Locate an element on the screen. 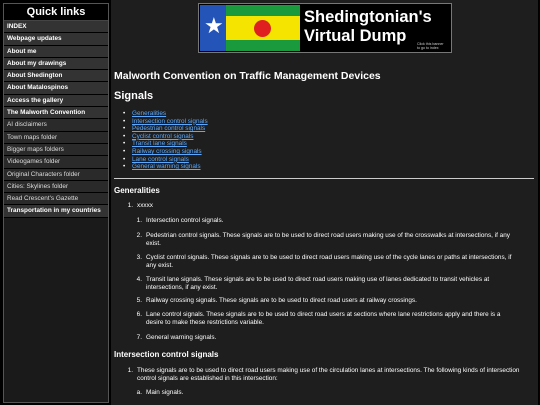 The height and width of the screenshot is (405, 540). toc-item: Generalities is located at coordinates (165, 114).